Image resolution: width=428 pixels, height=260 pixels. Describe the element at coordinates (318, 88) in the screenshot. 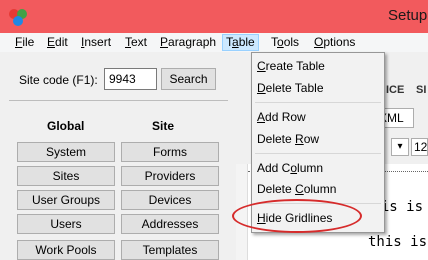

I see `menu-delete-table: Delete Table` at that location.